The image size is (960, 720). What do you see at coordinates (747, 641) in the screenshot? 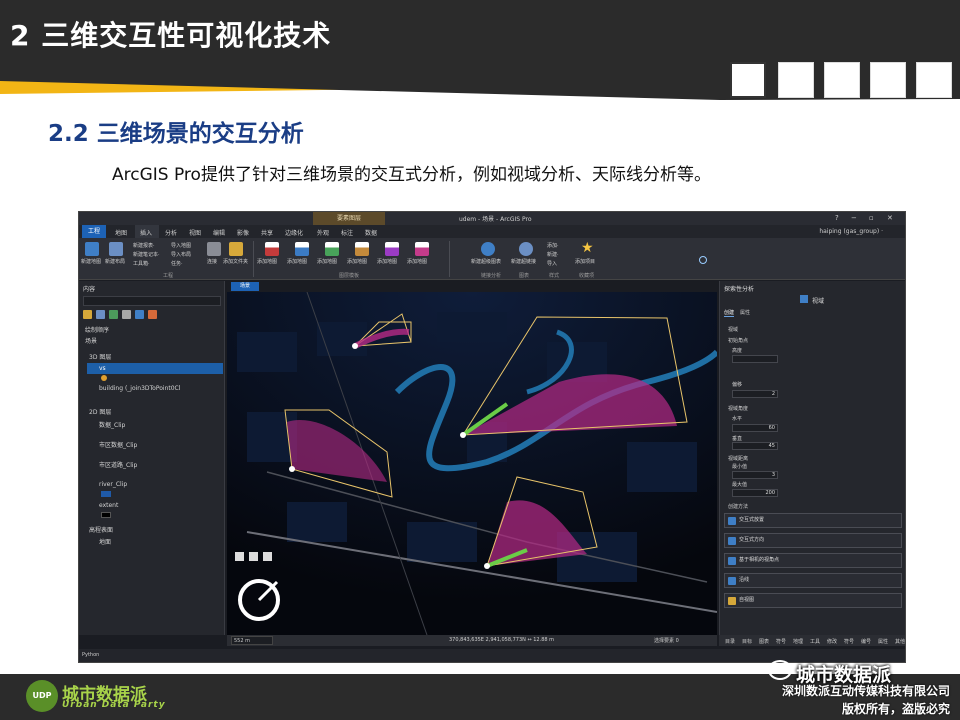
I see `pane-tab-target: 目标` at bounding box center [747, 641].